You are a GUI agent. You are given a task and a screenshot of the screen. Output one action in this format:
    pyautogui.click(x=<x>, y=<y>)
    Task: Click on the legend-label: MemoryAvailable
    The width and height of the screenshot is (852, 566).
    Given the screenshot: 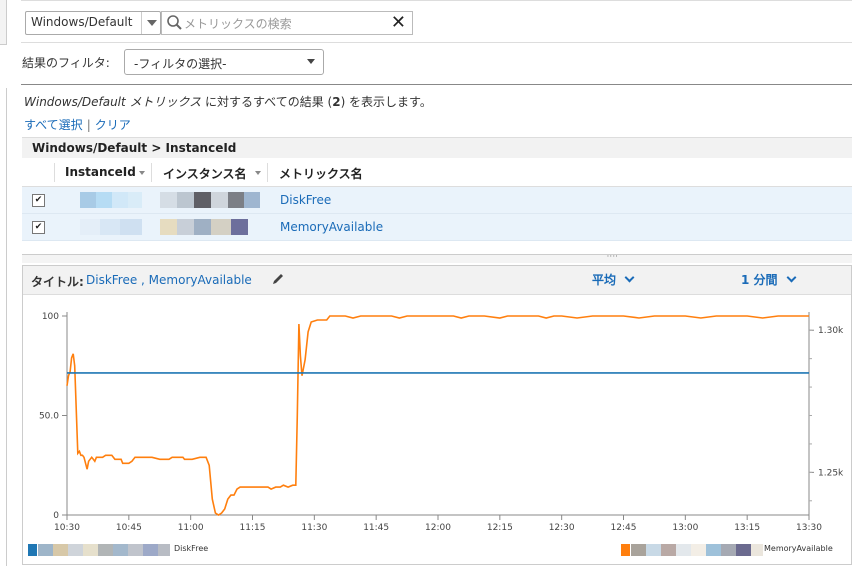 What is the action you would take?
    pyautogui.click(x=798, y=548)
    